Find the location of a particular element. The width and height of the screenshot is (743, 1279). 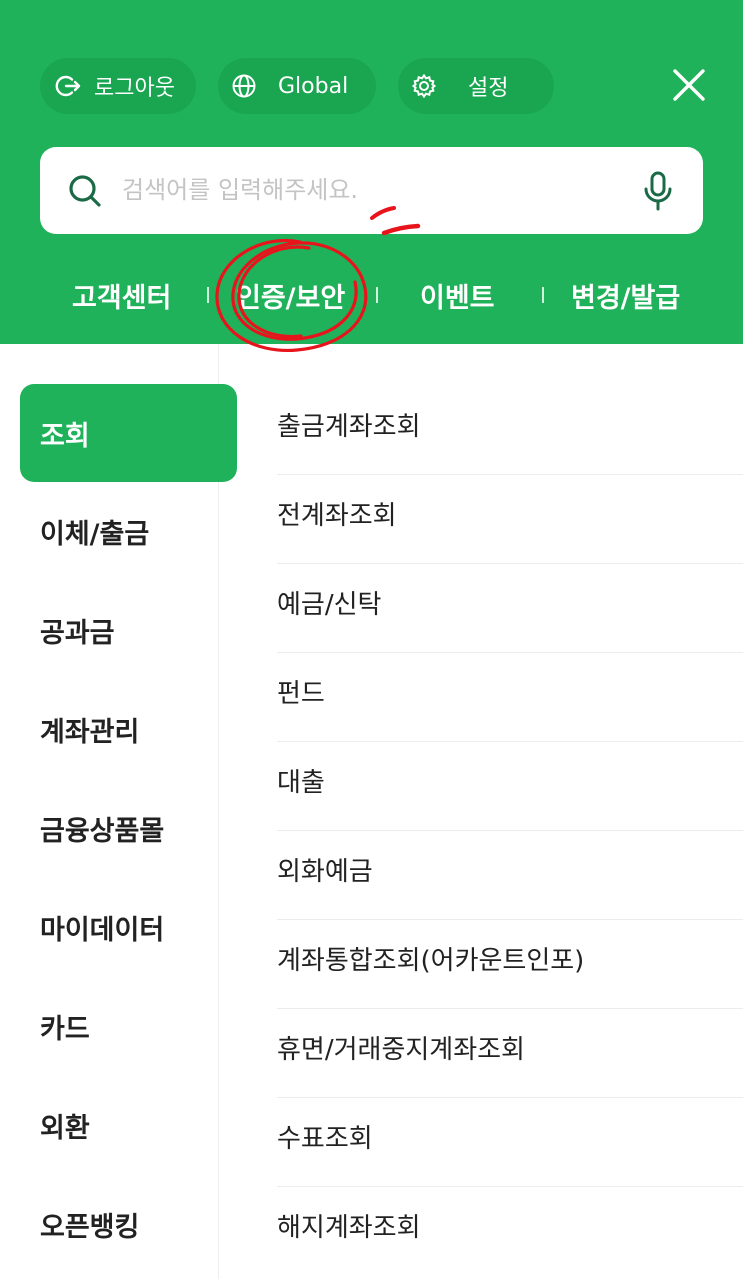

global-button: Global is located at coordinates (297, 86).